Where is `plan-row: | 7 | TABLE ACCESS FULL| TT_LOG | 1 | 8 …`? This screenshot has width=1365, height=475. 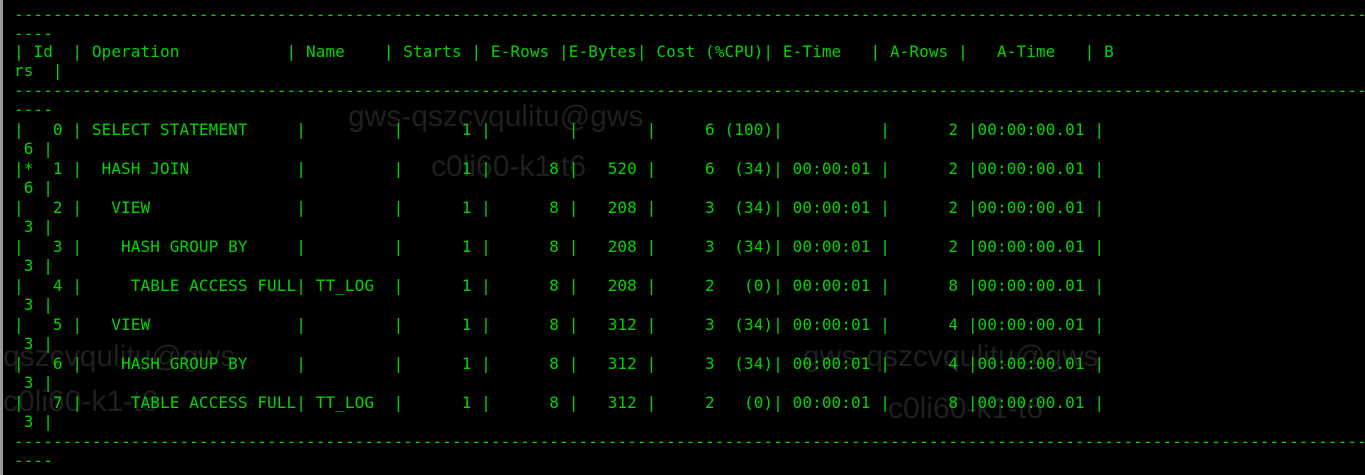 plan-row: | 7 | TABLE ACCESS FULL| TT_LOG | 1 | 8 … is located at coordinates (559, 402).